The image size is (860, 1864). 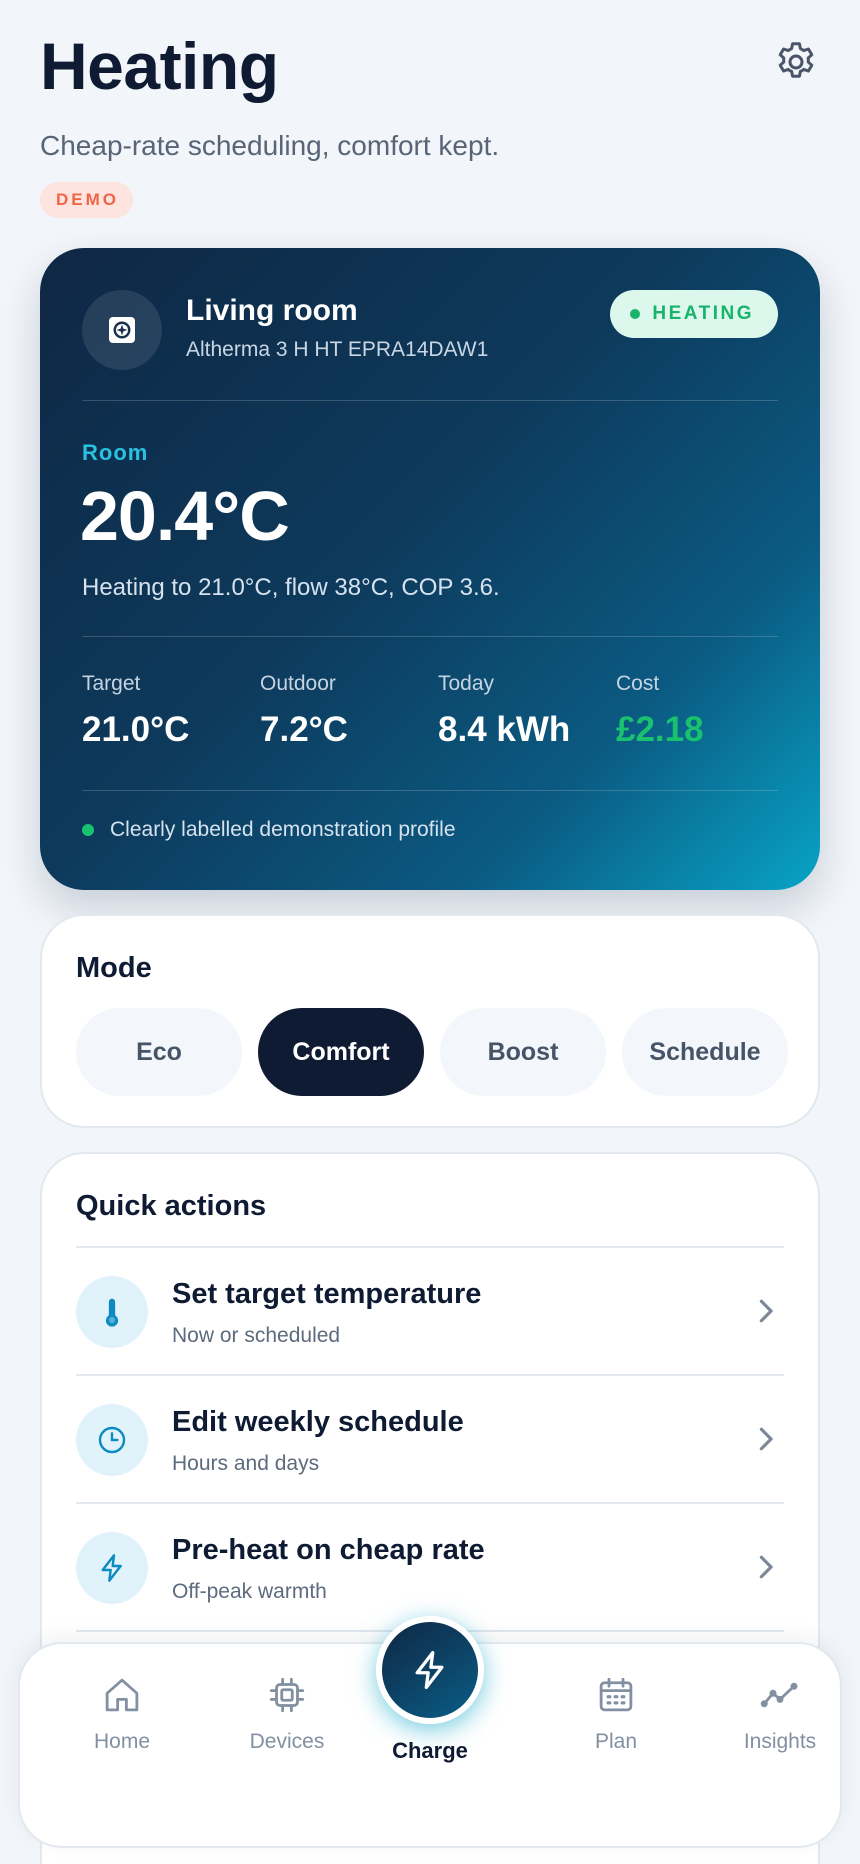 What do you see at coordinates (136, 729) in the screenshot?
I see `stat-value: 21.0°C` at bounding box center [136, 729].